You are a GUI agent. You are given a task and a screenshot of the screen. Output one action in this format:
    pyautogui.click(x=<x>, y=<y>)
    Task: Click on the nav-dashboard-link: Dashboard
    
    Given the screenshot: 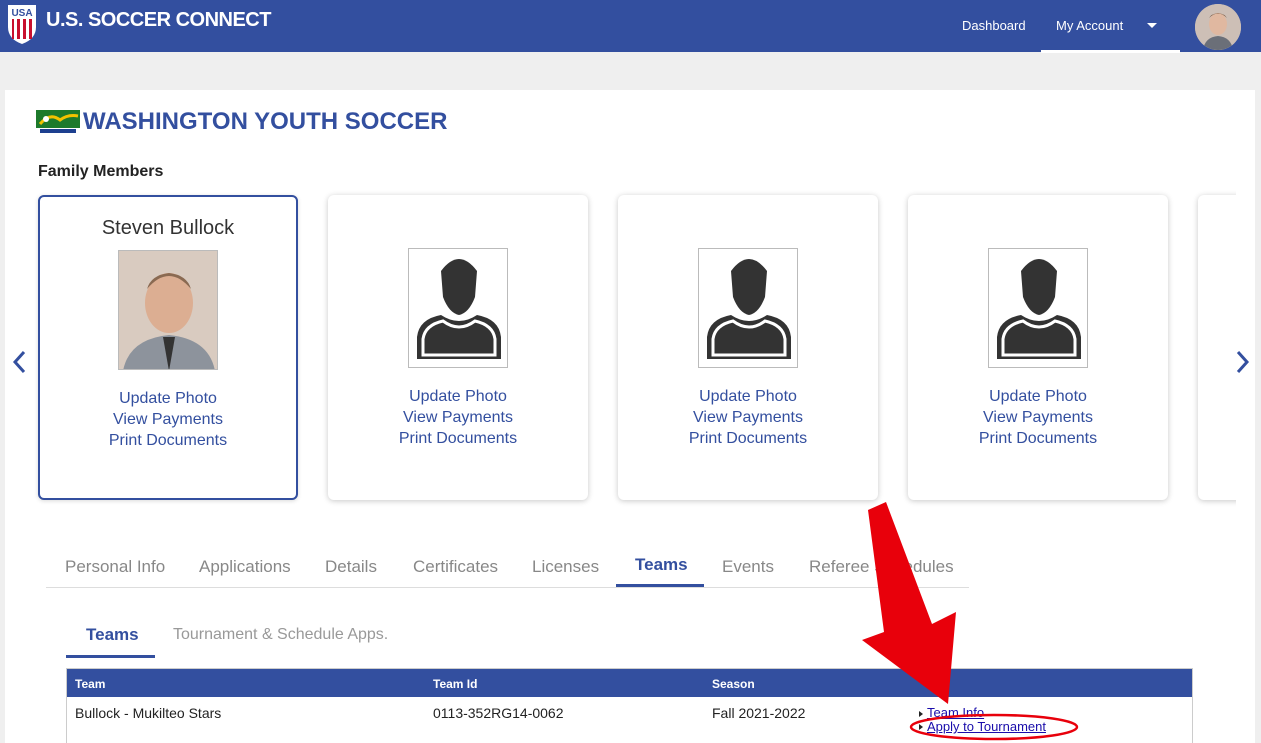 What is the action you would take?
    pyautogui.click(x=994, y=25)
    